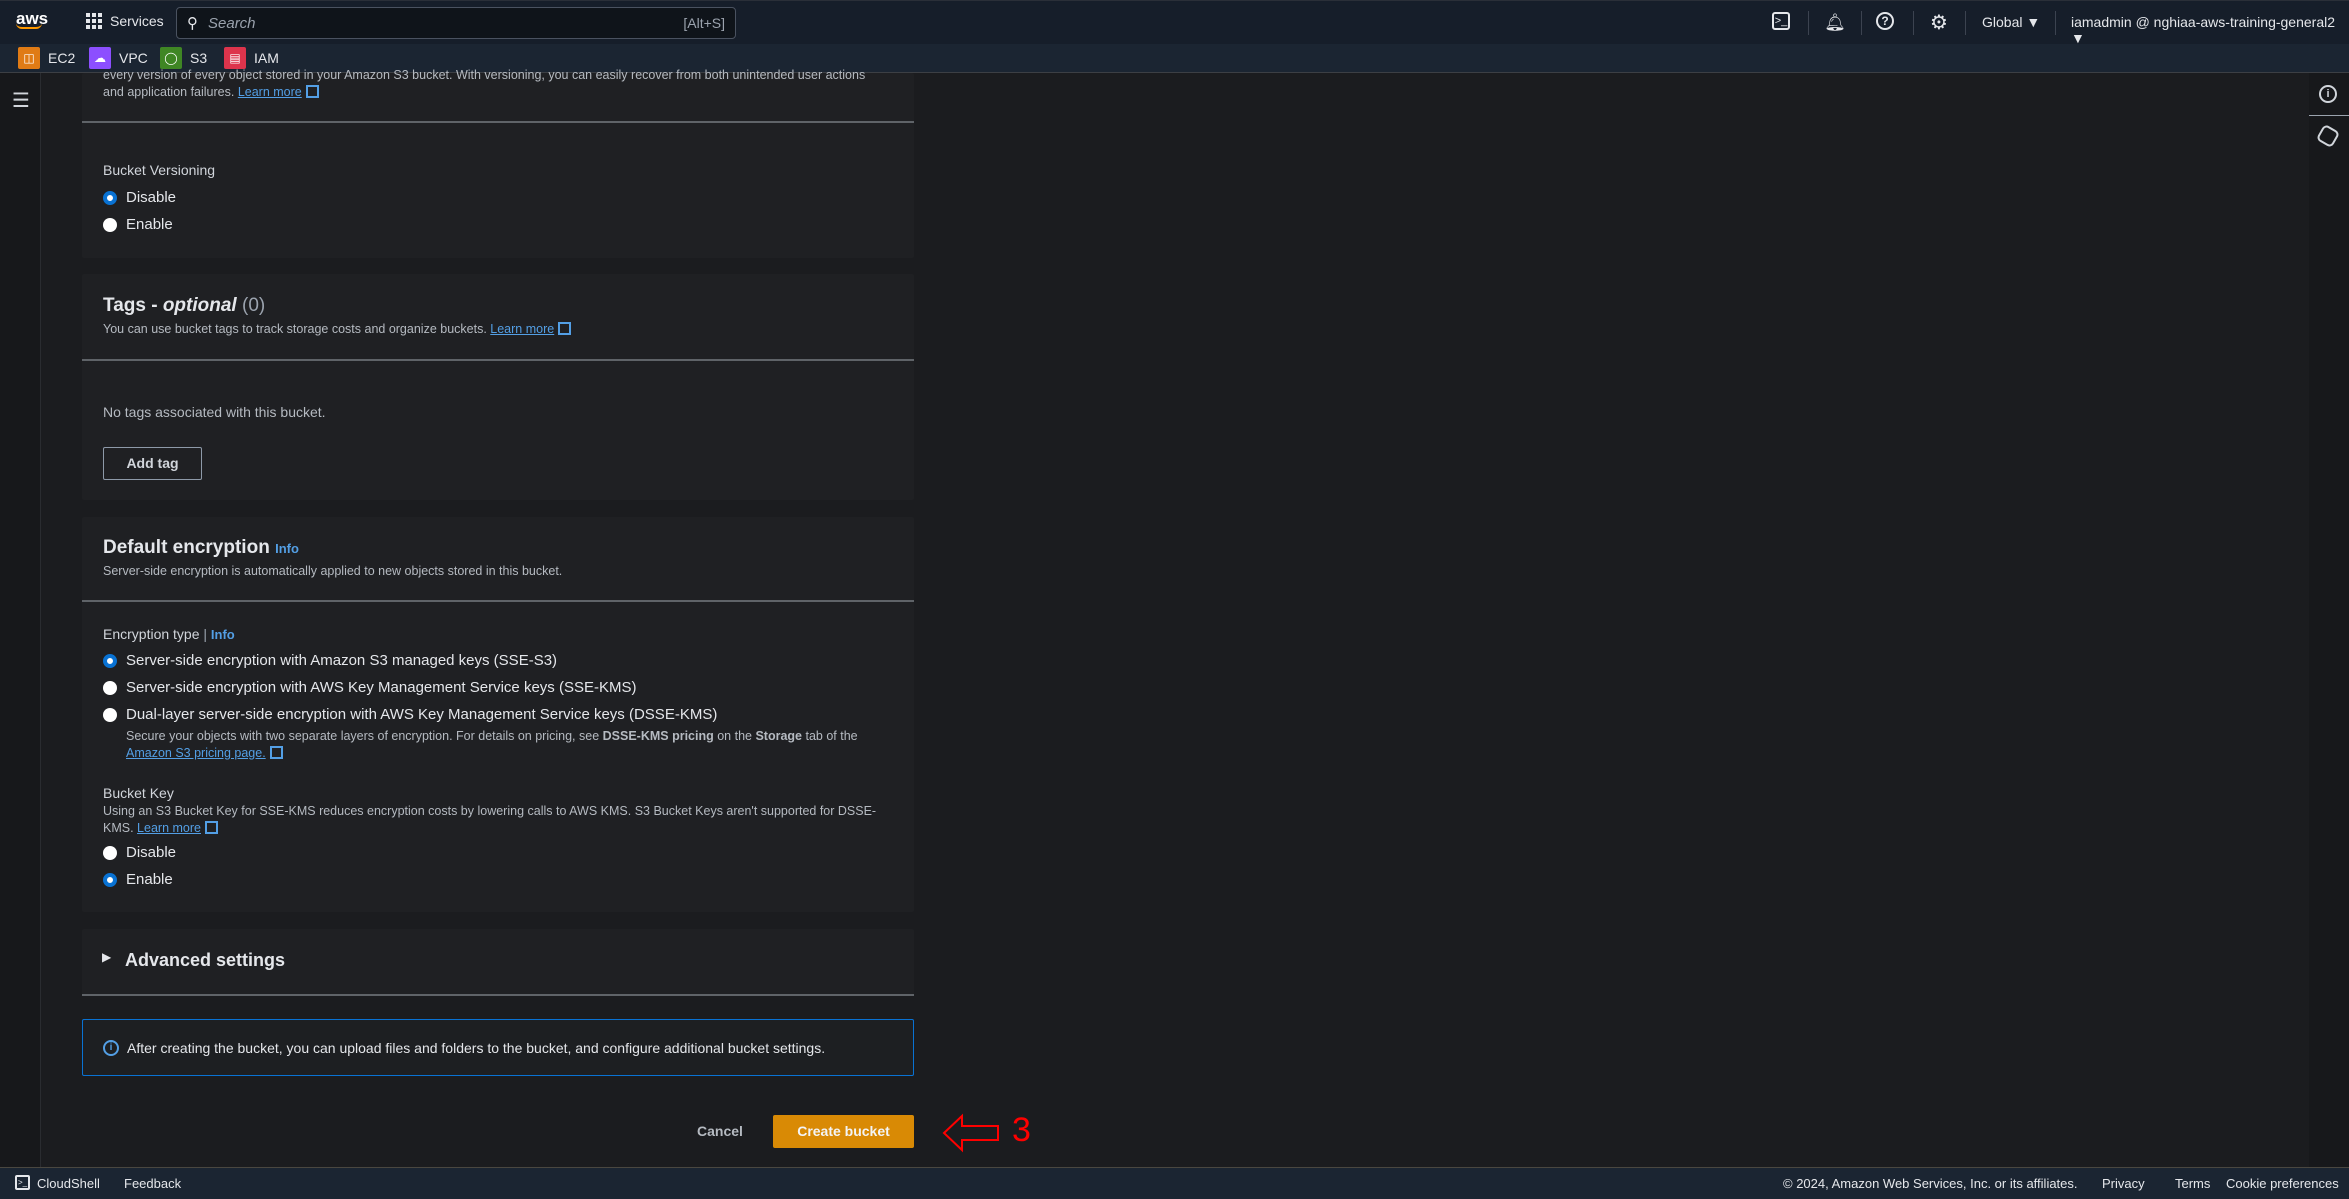 This screenshot has width=2349, height=1199. Describe the element at coordinates (201, 547) in the screenshot. I see `encryption-title: Default encryption Info` at that location.